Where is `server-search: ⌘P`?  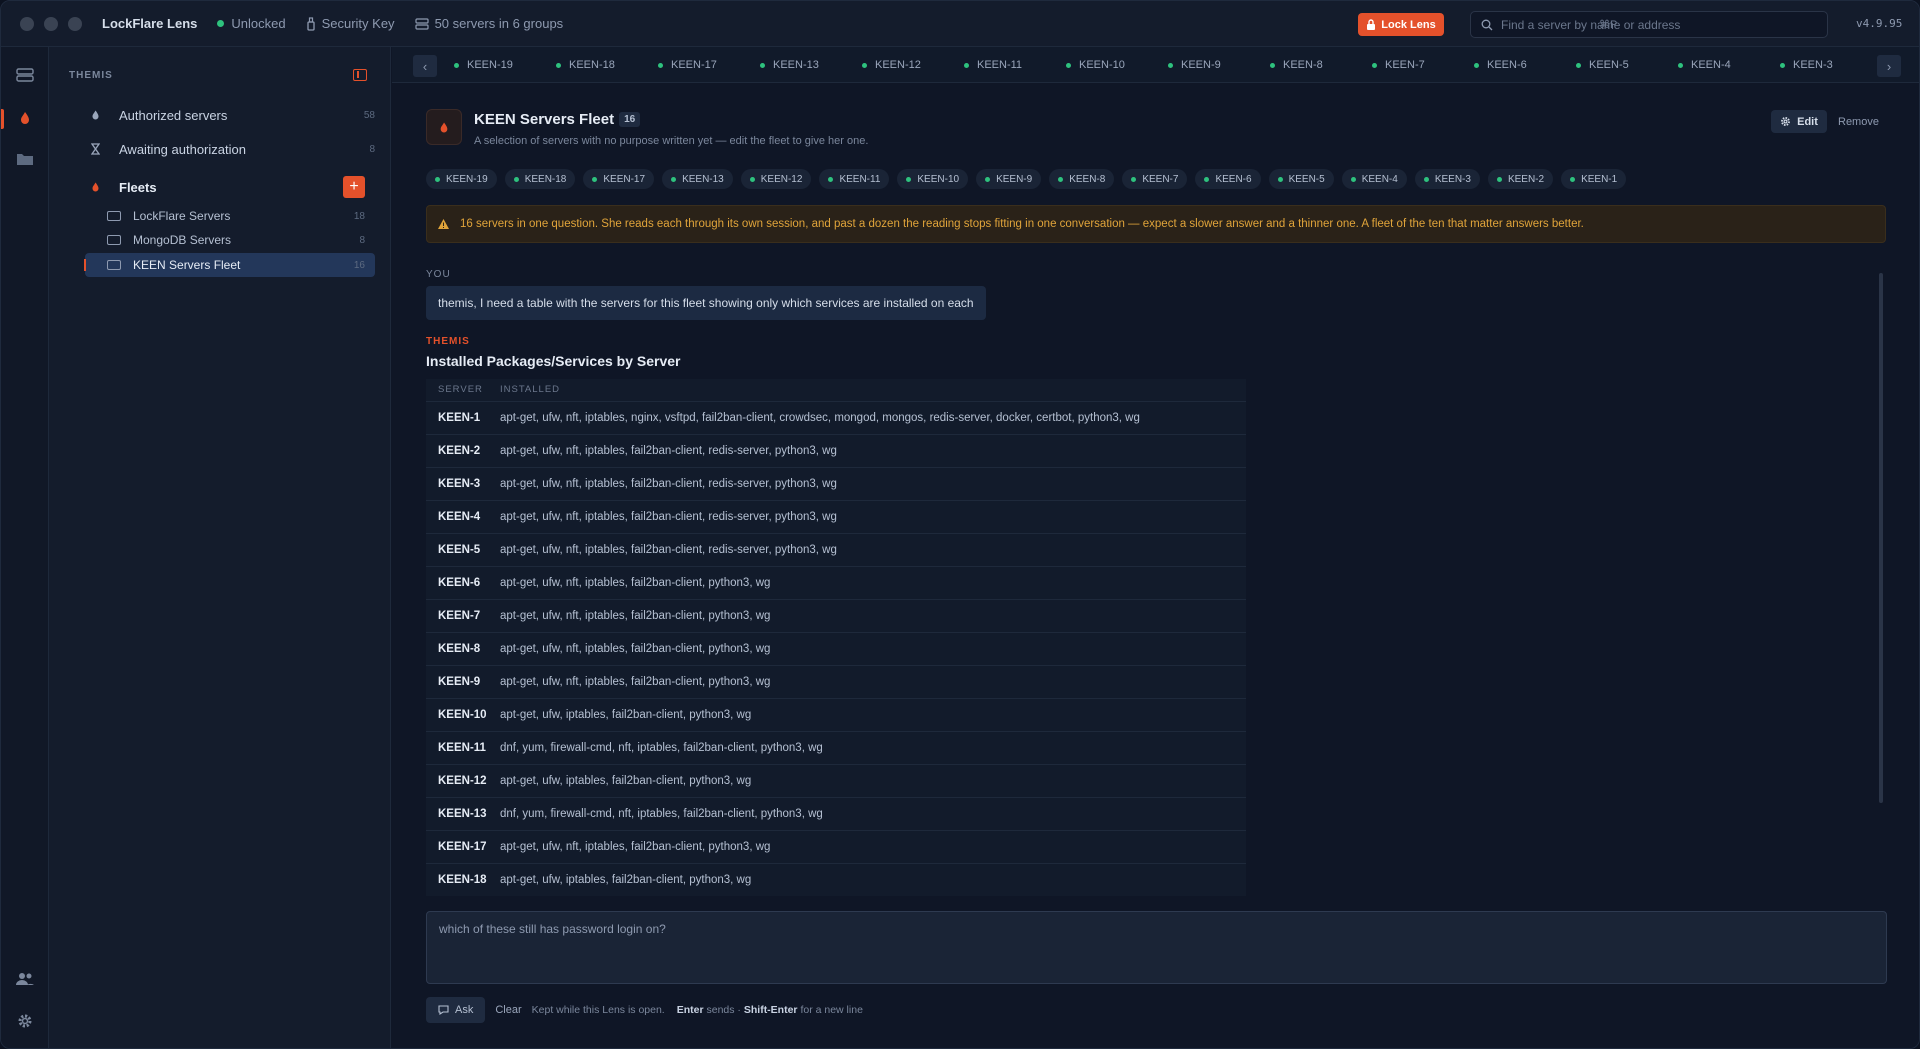
server-search: ⌘P is located at coordinates (1649, 24).